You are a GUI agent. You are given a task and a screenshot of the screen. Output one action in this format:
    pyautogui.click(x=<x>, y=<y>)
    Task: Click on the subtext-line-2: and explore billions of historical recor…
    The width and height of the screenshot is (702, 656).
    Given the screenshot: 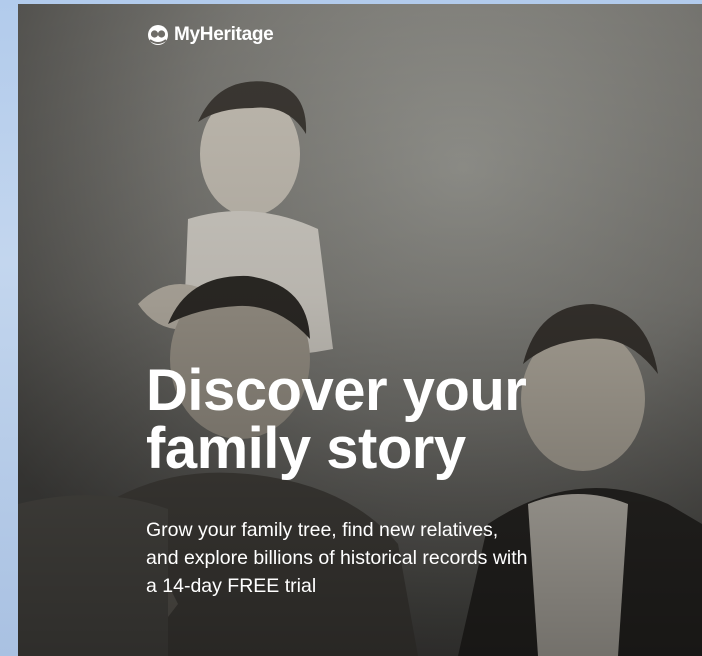 What is the action you would take?
    pyautogui.click(x=337, y=558)
    